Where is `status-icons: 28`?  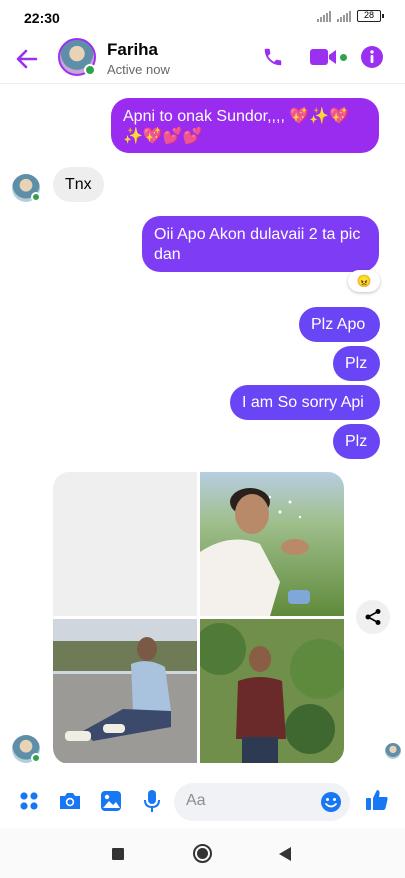 status-icons: 28 is located at coordinates (350, 16).